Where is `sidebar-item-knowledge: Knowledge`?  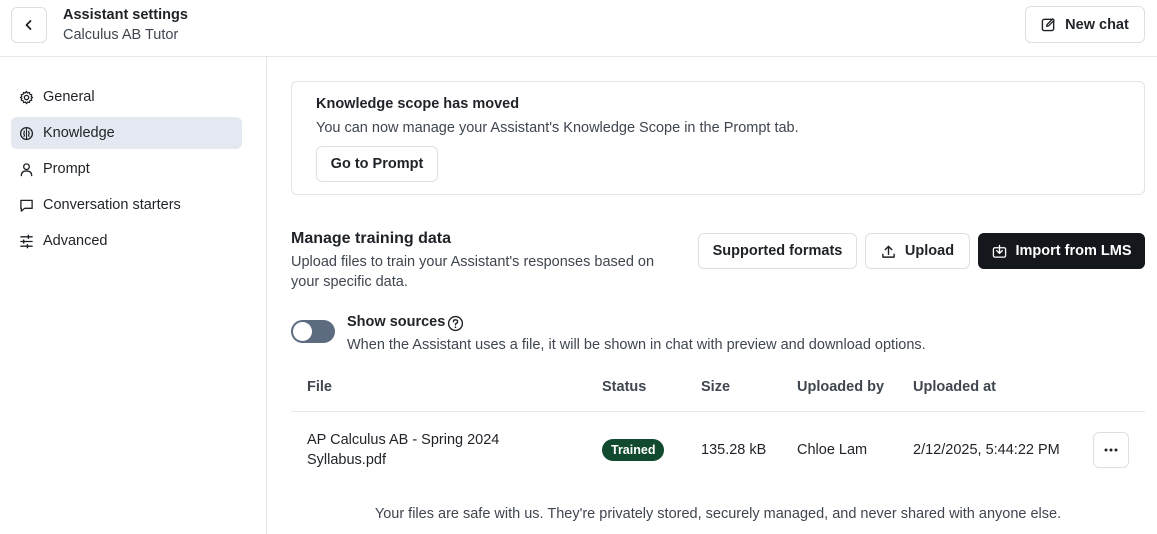
sidebar-item-knowledge: Knowledge is located at coordinates (126, 133).